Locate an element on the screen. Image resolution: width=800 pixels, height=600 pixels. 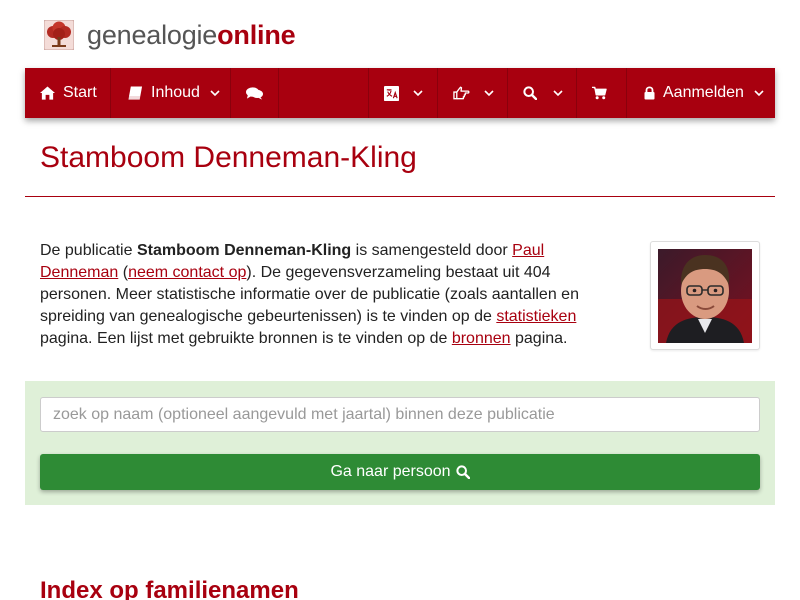
nav-login: Aanmelden is located at coordinates (701, 93).